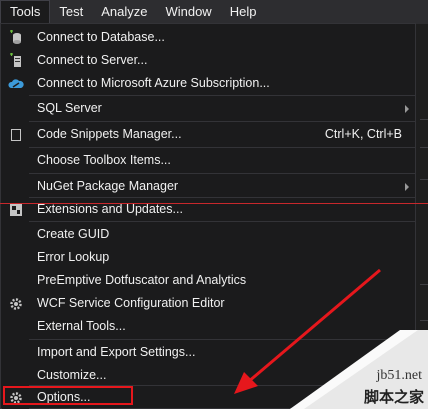  I want to click on watermark-text: 脚本之家, so click(393, 397).